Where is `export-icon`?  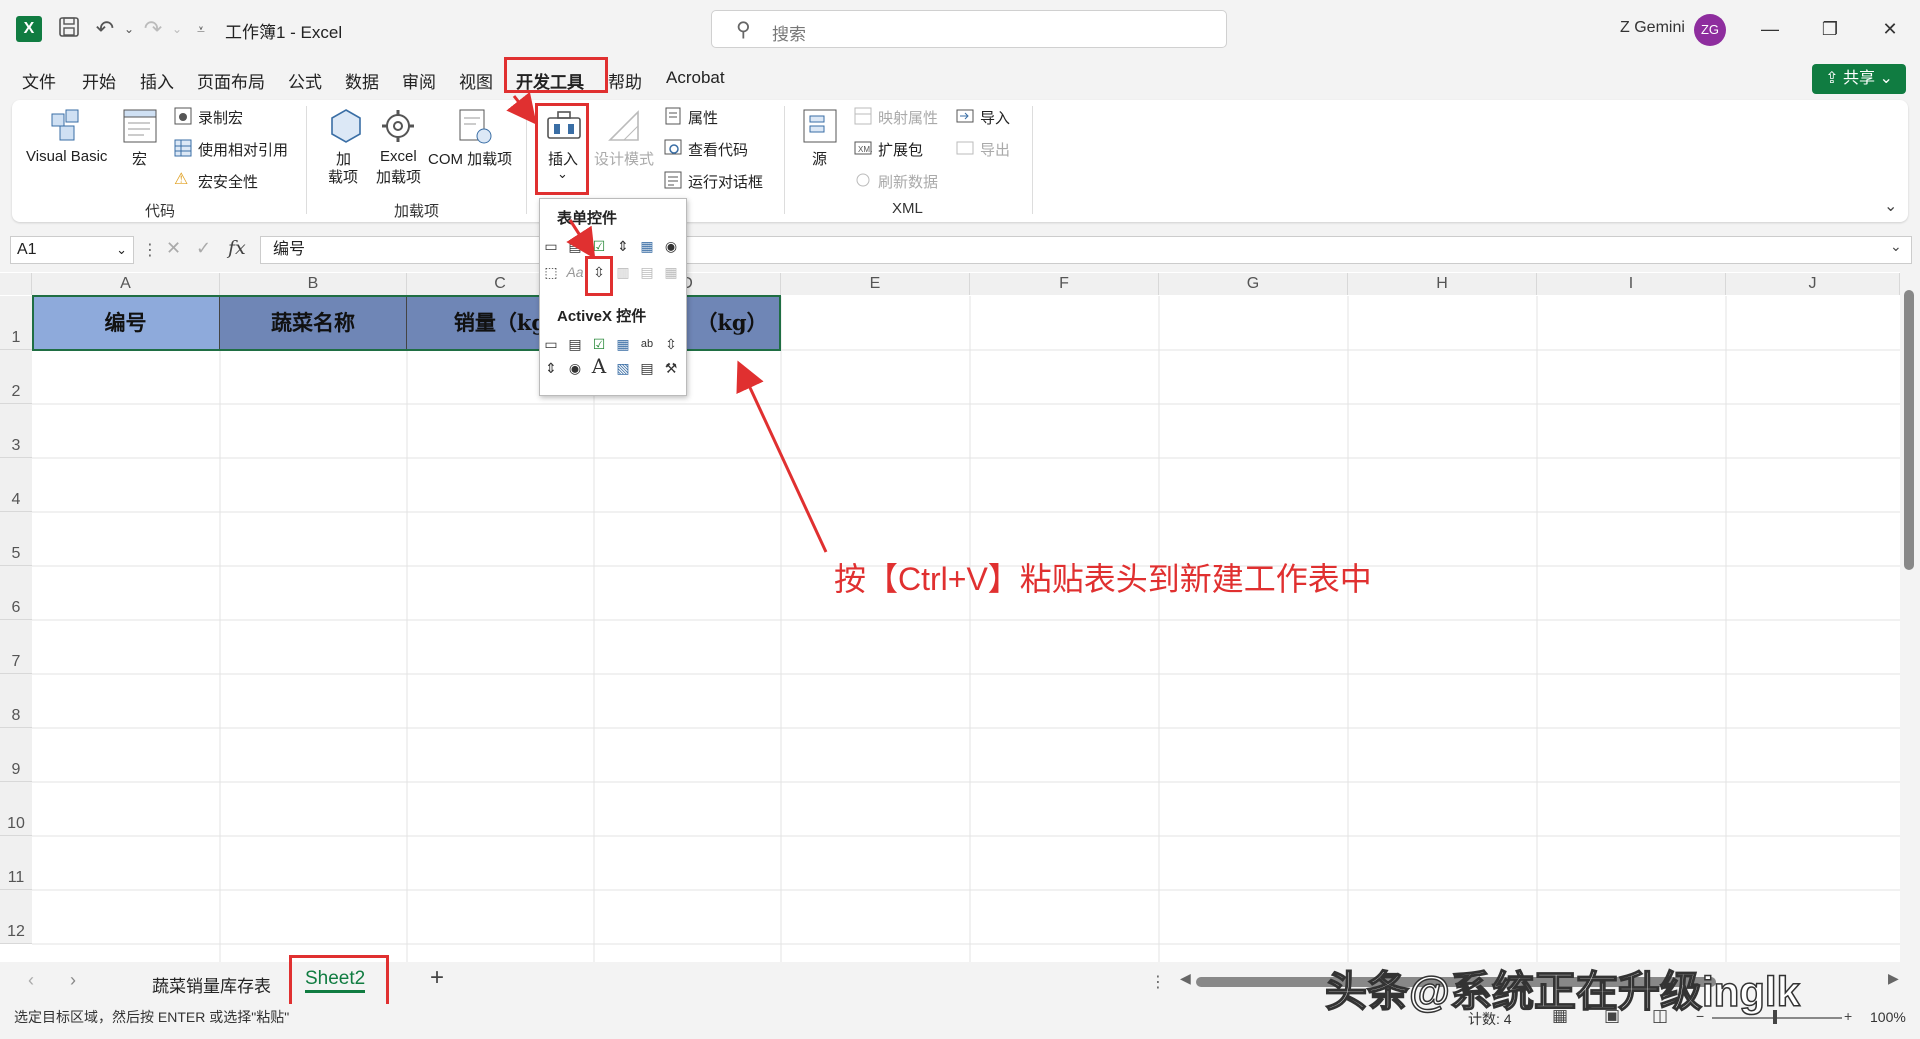 export-icon is located at coordinates (965, 148).